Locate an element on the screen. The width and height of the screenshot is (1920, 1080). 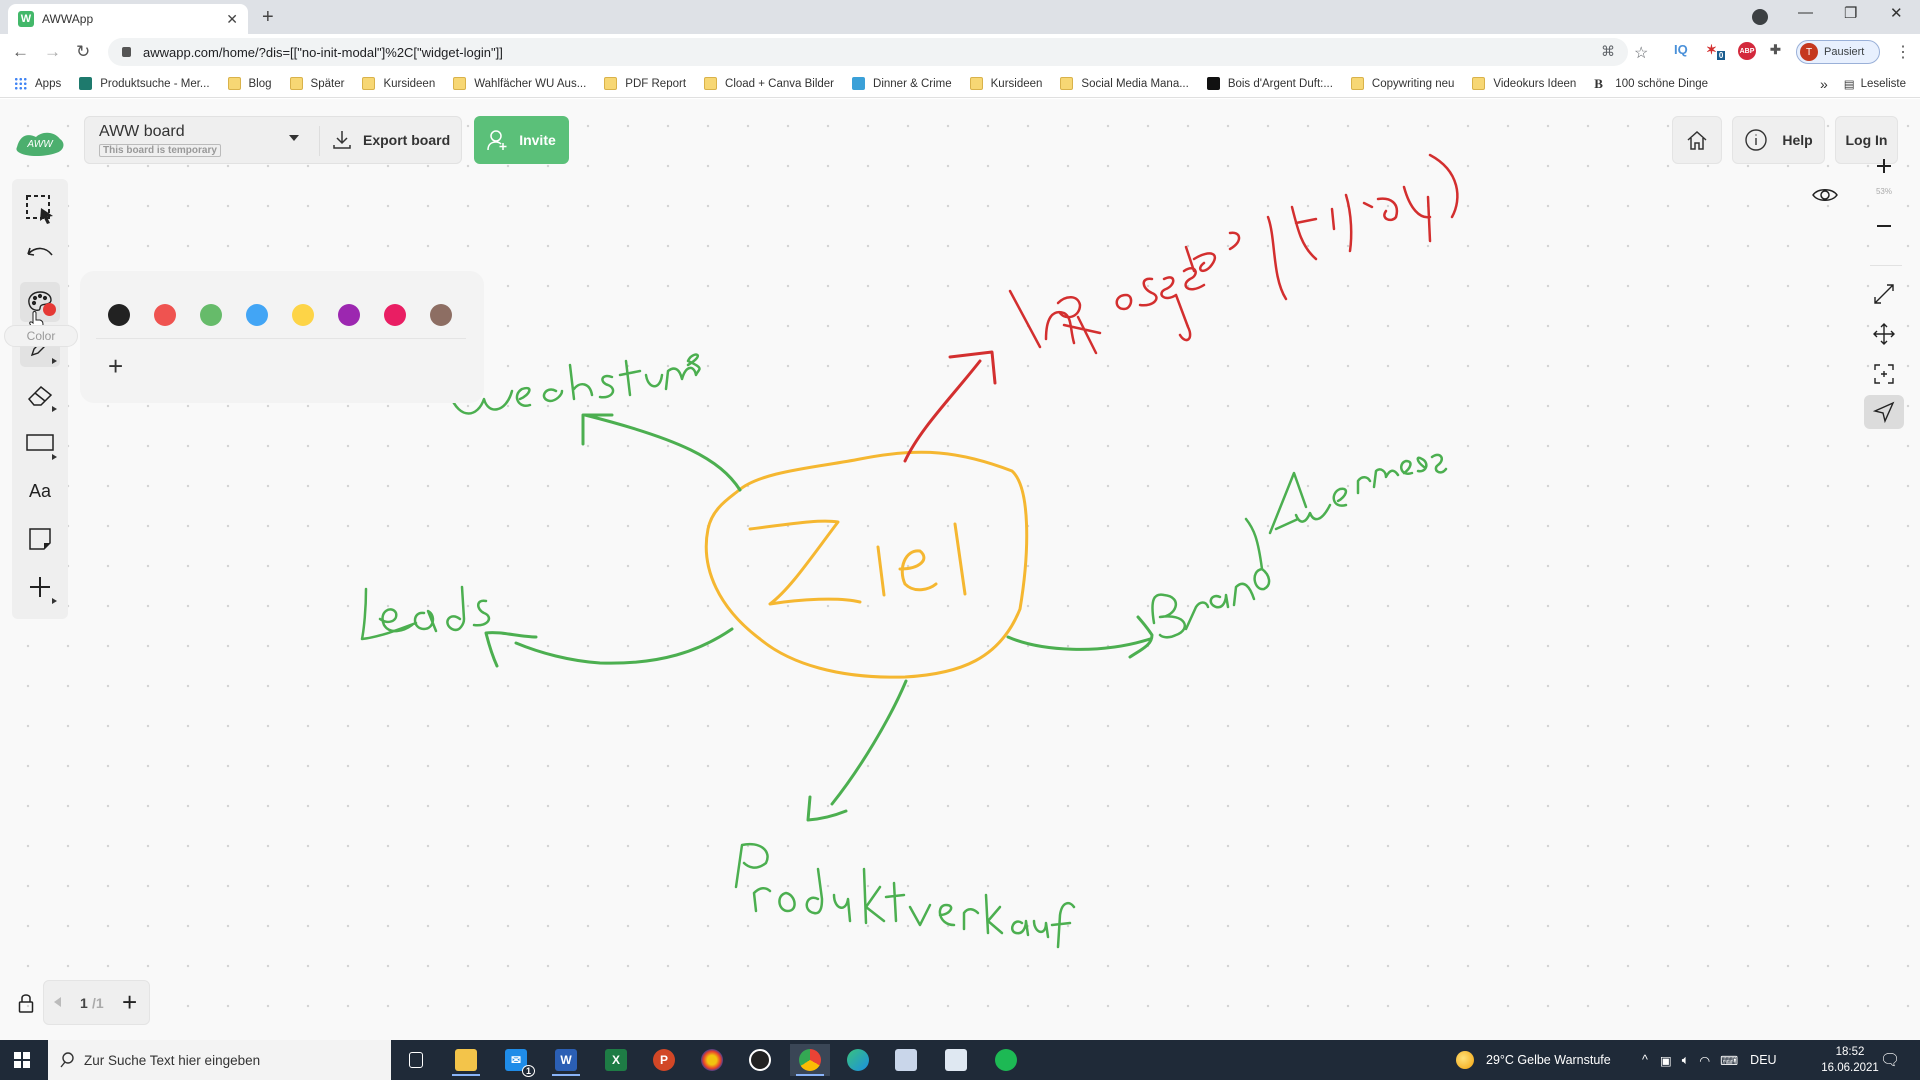
taskbar-app-powerpoint: P is located at coordinates (664, 1060).